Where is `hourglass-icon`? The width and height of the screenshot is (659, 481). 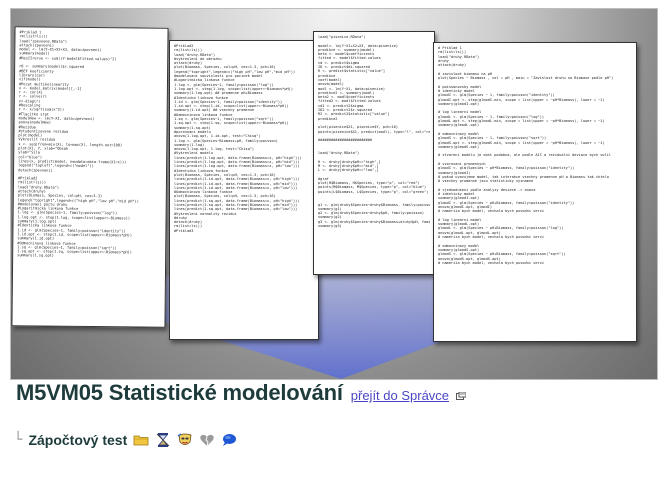 hourglass-icon is located at coordinates (163, 440).